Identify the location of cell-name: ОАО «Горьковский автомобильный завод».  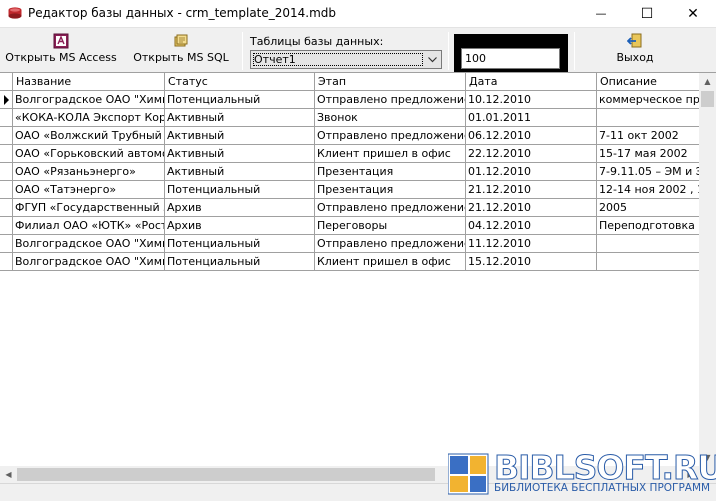
(89, 154).